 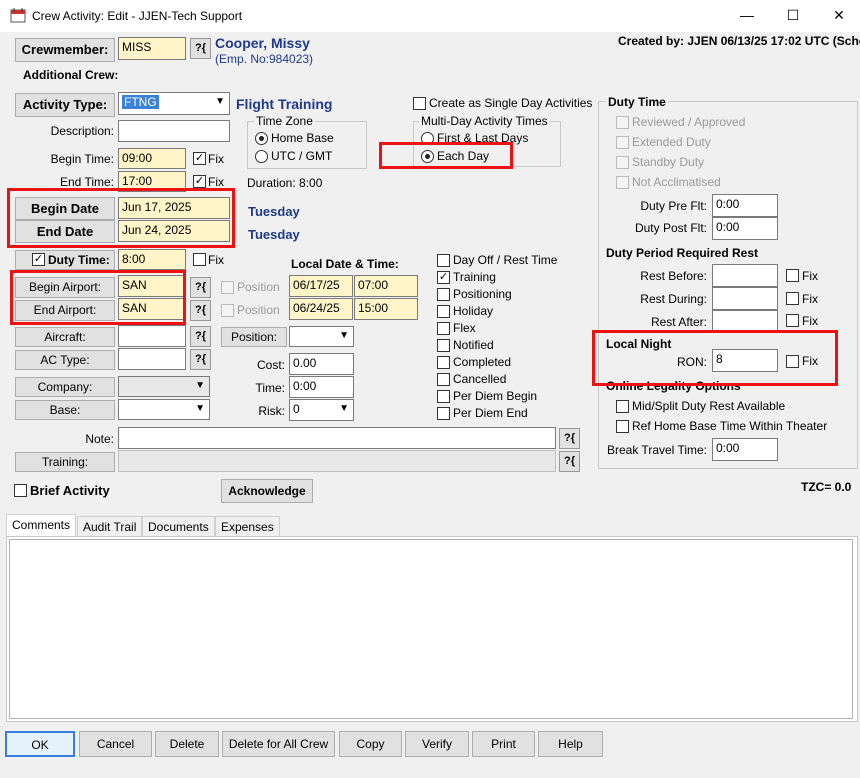 I want to click on duty-time-fix-checkbox, so click(x=199, y=259).